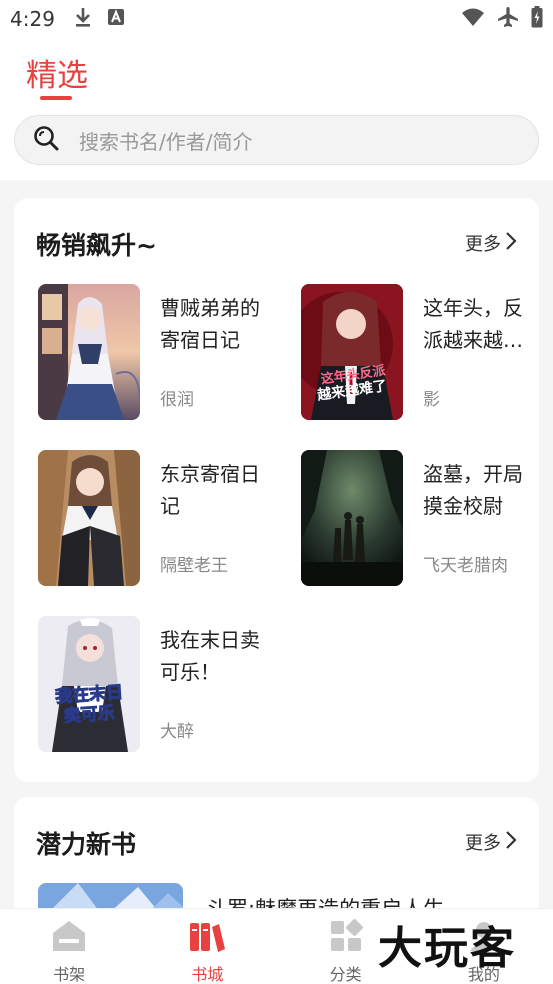 This screenshot has height=984, width=553. What do you see at coordinates (210, 656) in the screenshot?
I see `book-title: 我在末日卖可乐！` at bounding box center [210, 656].